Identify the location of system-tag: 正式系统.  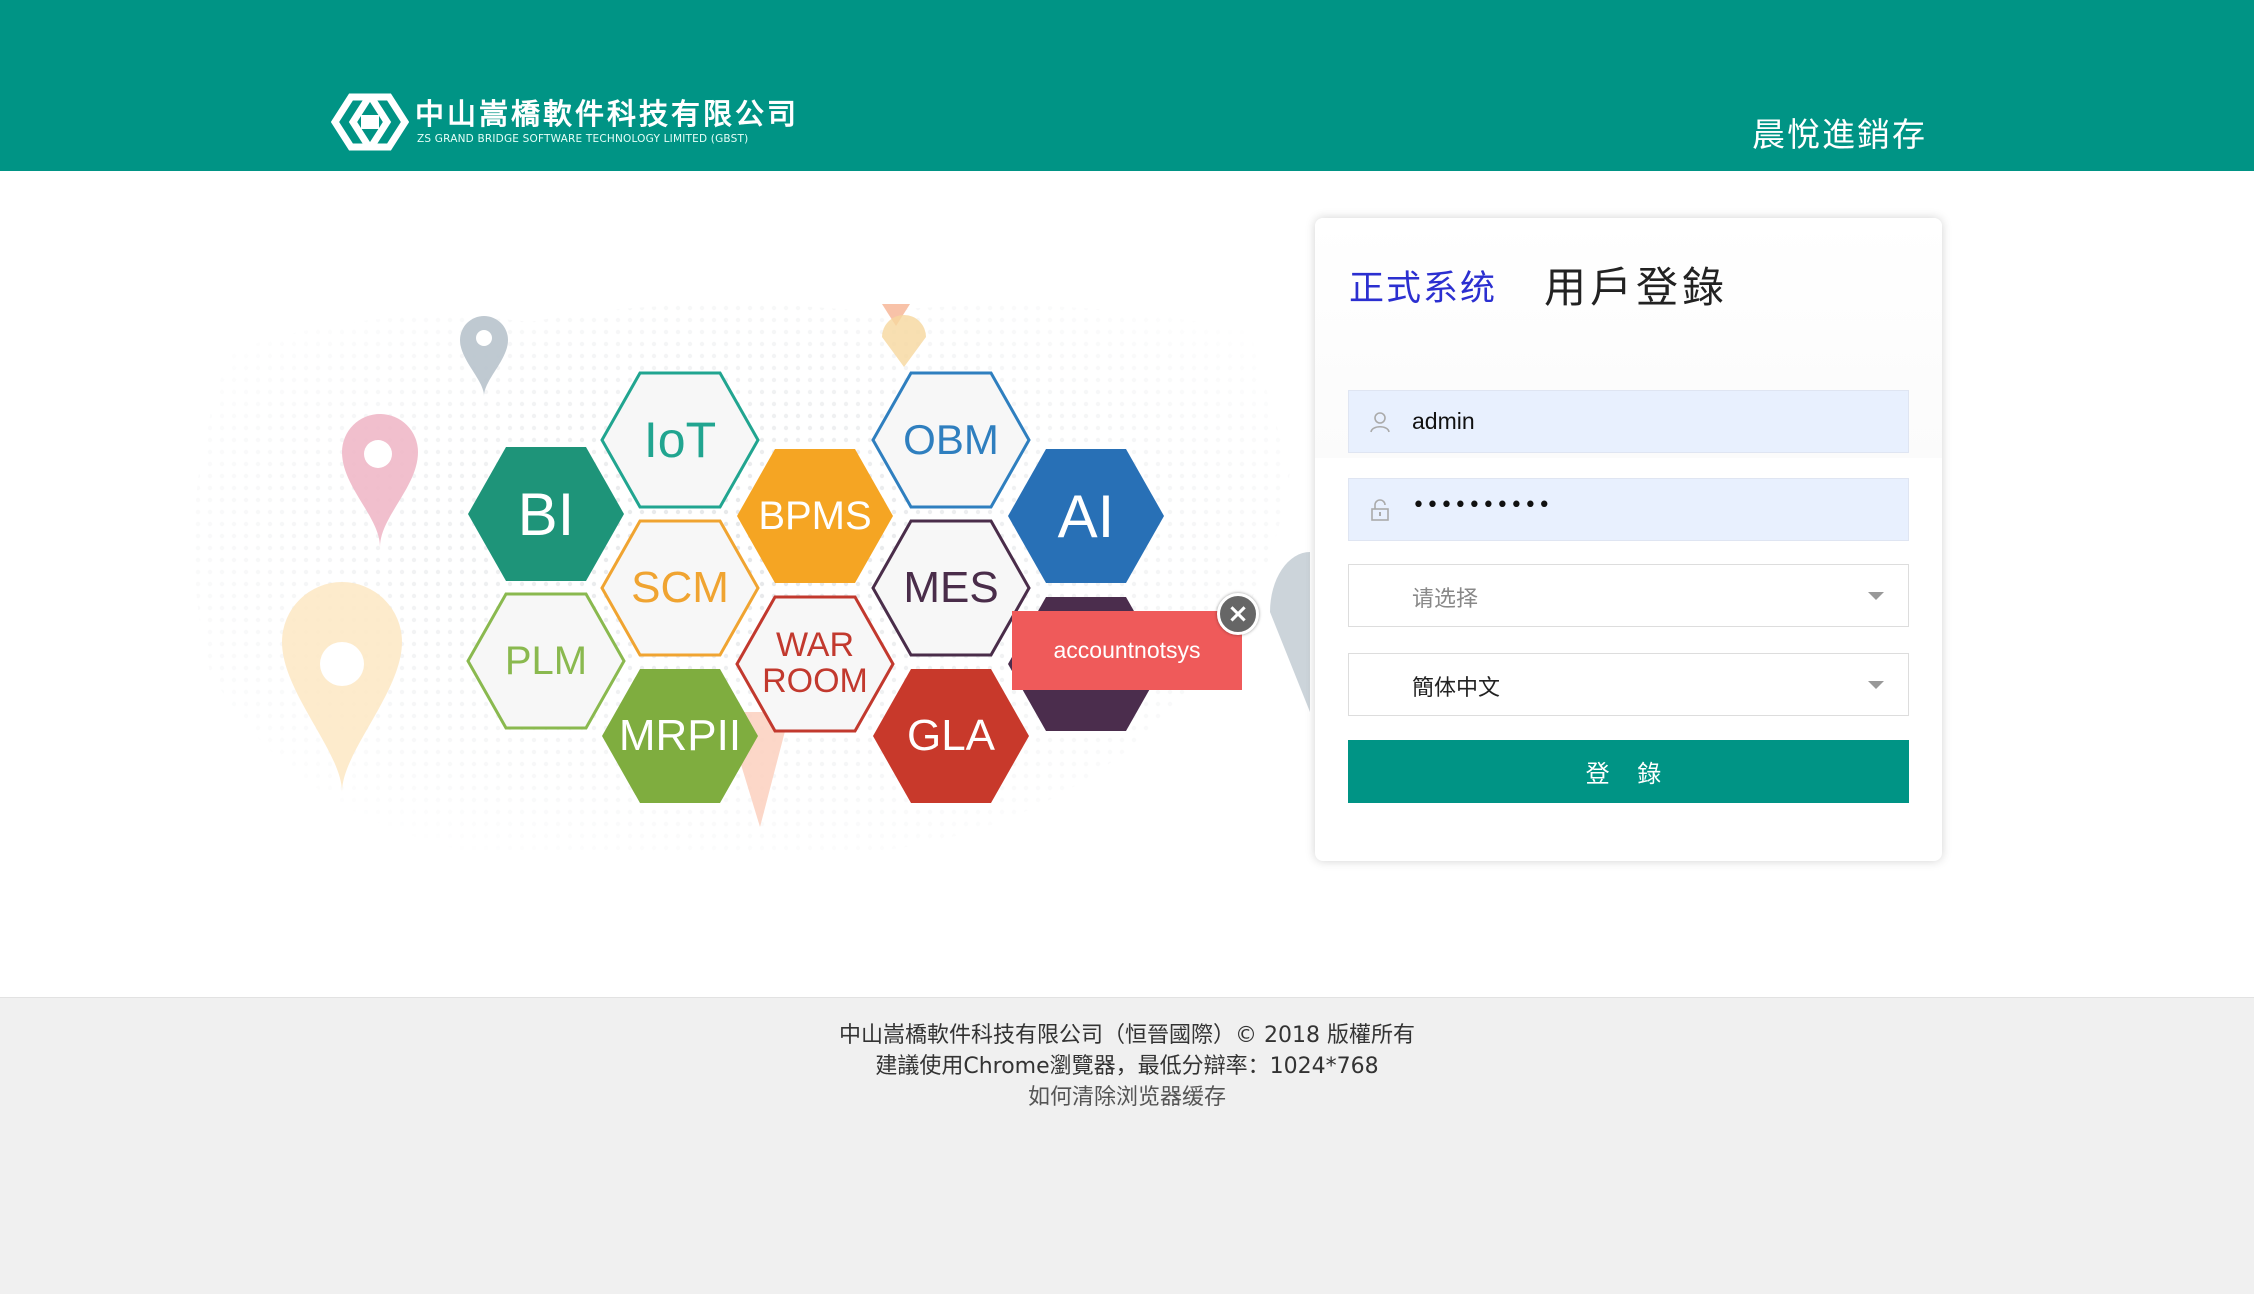
(1423, 289).